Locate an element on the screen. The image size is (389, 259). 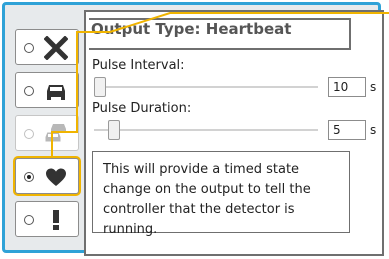
x-icon is located at coordinates (56, 48).